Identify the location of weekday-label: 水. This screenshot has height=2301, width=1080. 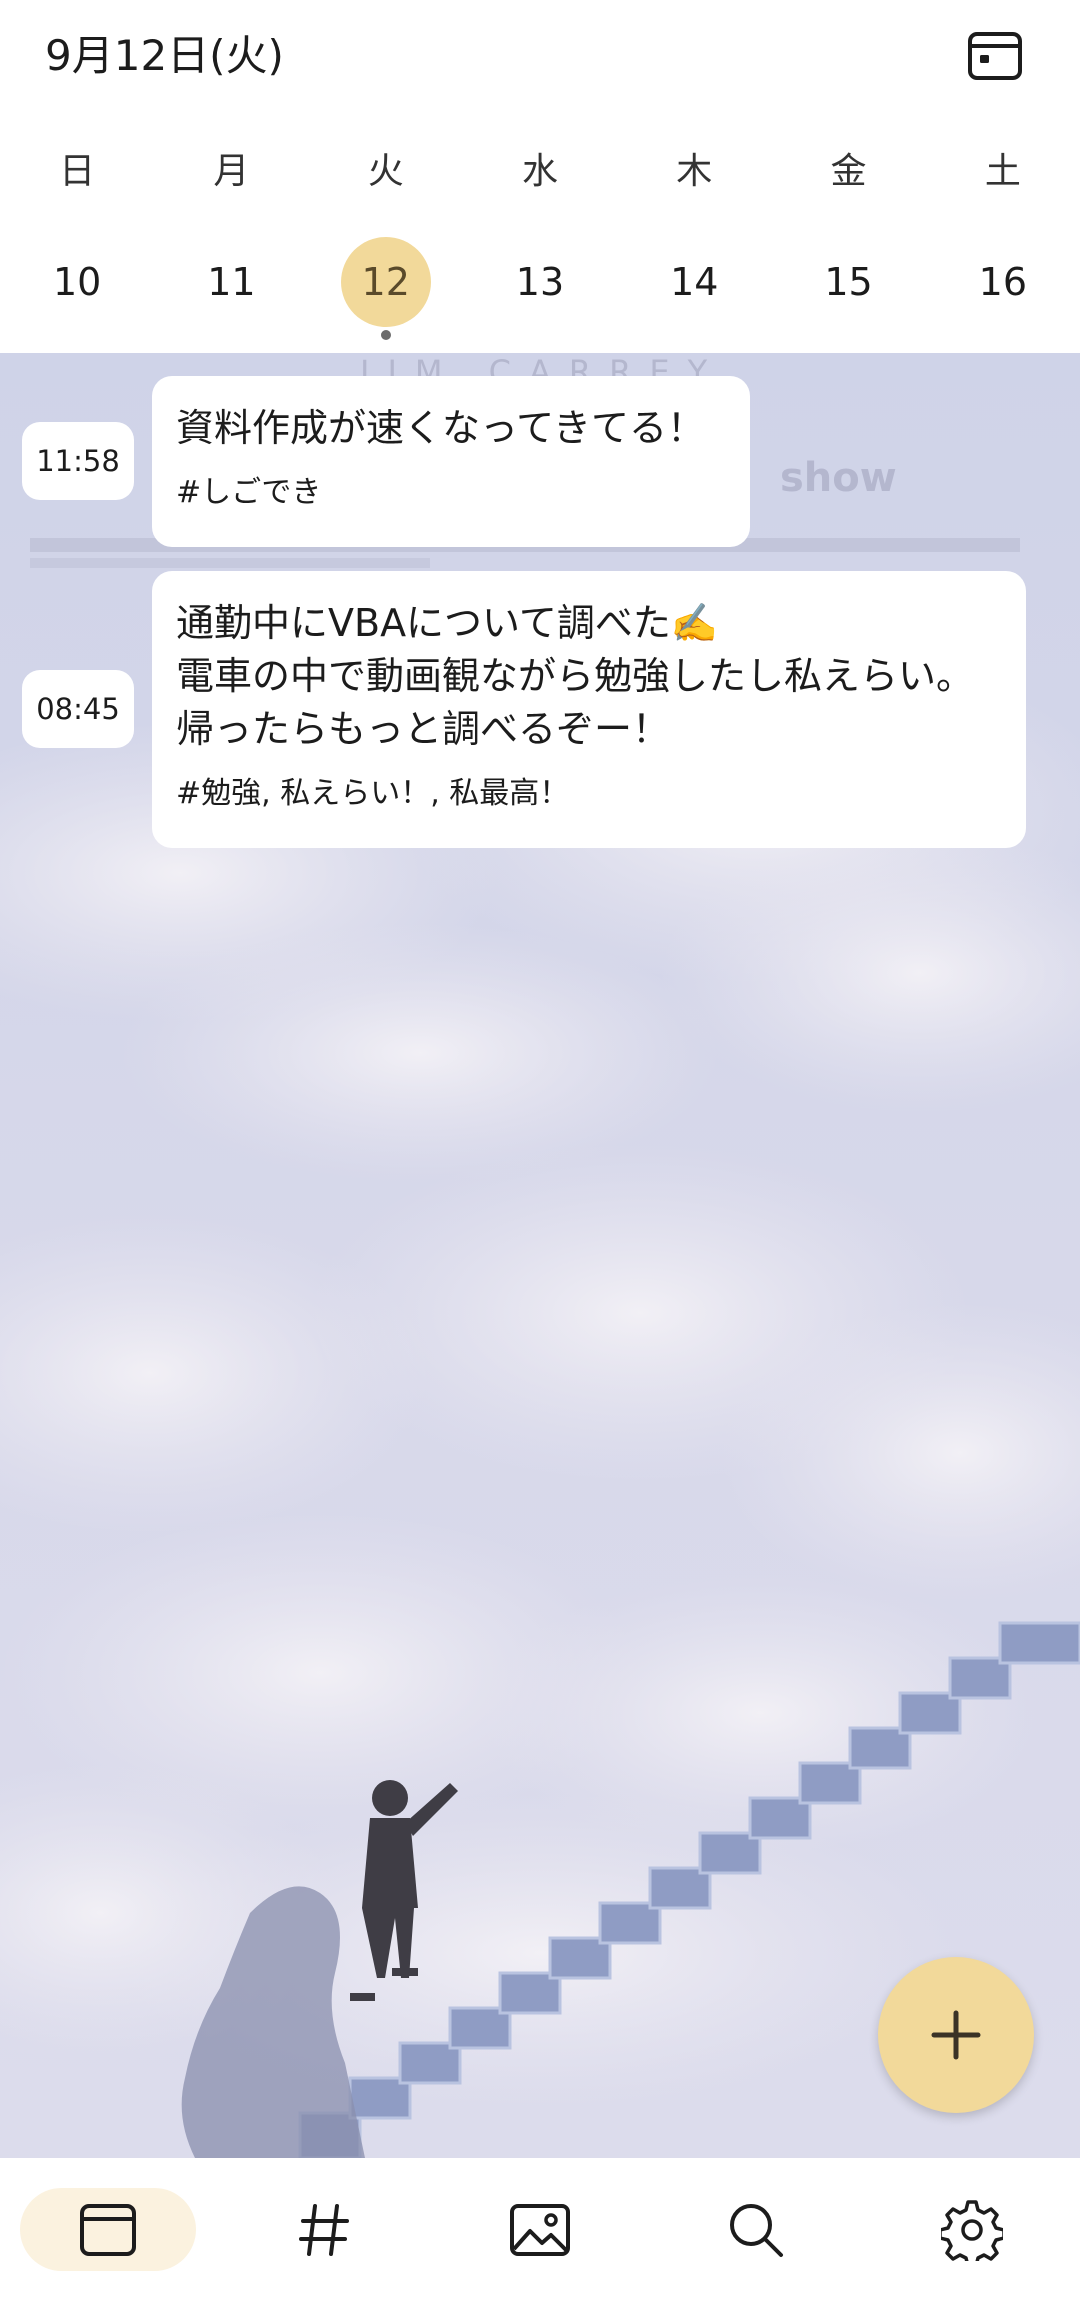
(539, 171).